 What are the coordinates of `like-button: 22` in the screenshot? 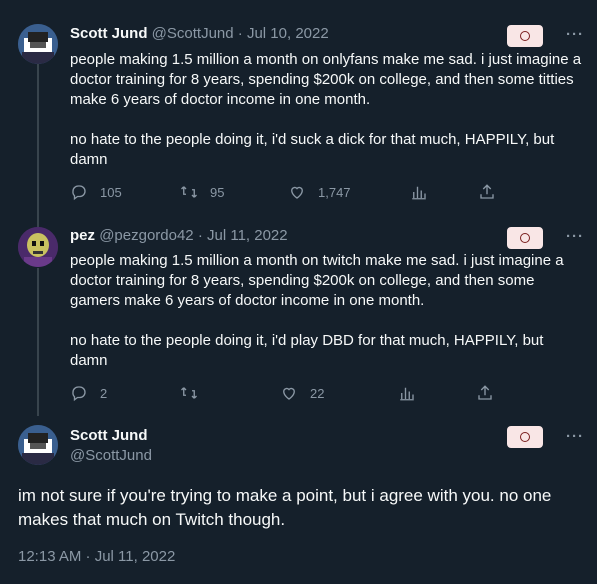 It's located at (302, 393).